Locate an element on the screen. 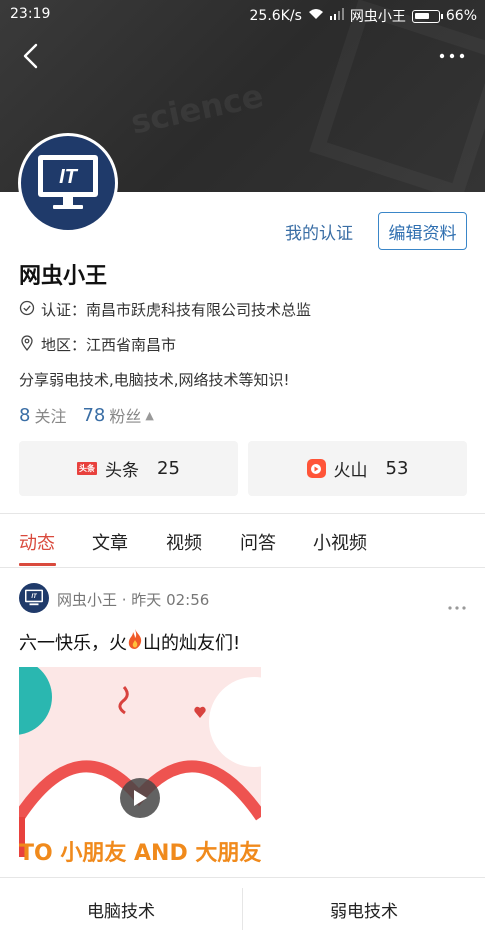 The image size is (485, 940). more-dots-icon is located at coordinates (452, 56).